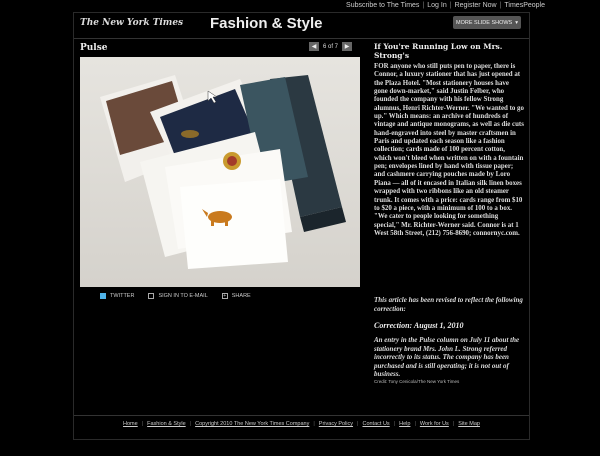 The image size is (600, 456). I want to click on next-arrow-icon: ▶, so click(347, 46).